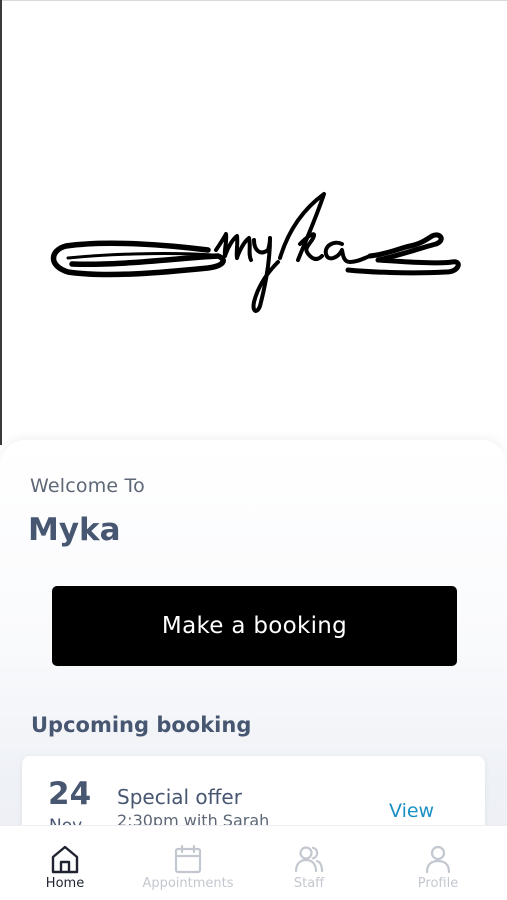  Describe the element at coordinates (1, 222) in the screenshot. I see `left-edge-line` at that location.